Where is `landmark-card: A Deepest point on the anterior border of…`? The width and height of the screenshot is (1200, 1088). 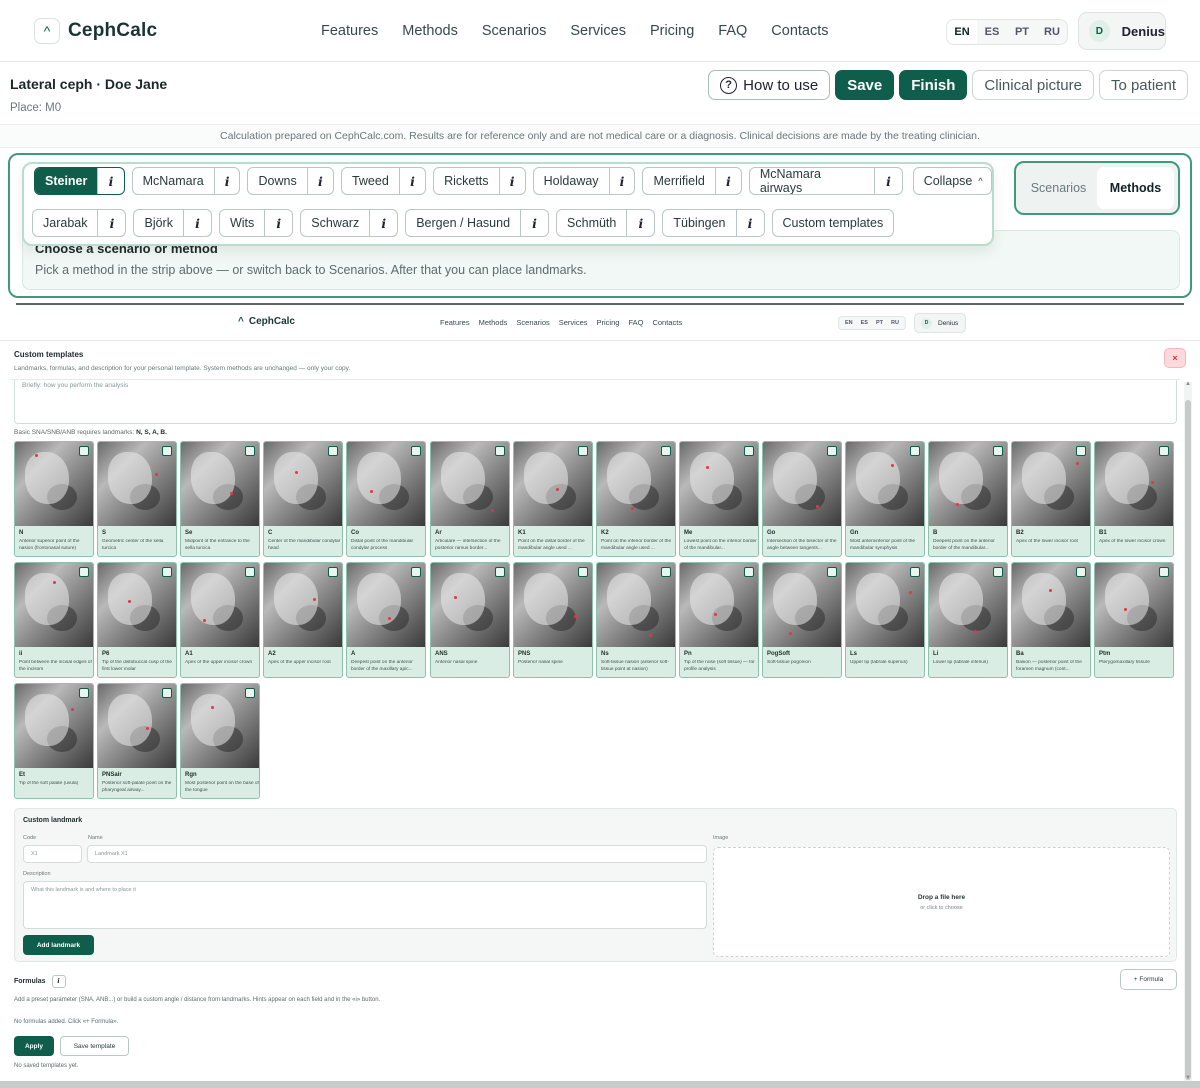
landmark-card: A Deepest point on the anterior border of… is located at coordinates (386, 620).